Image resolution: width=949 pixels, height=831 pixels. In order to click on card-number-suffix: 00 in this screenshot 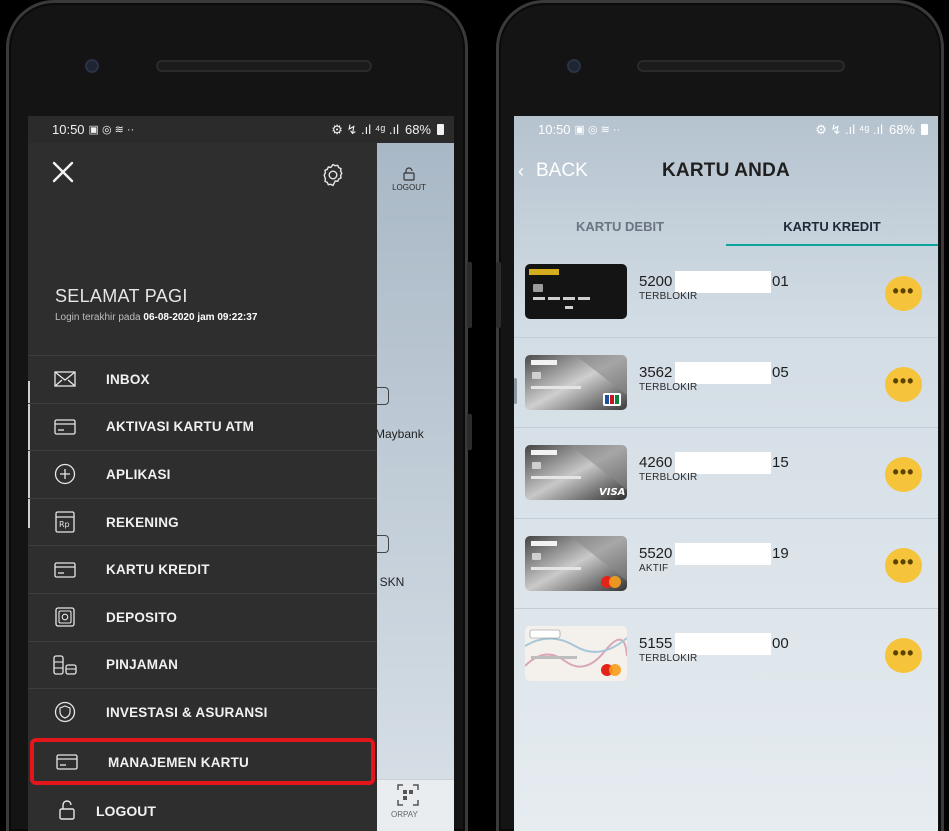, I will do `click(780, 643)`.